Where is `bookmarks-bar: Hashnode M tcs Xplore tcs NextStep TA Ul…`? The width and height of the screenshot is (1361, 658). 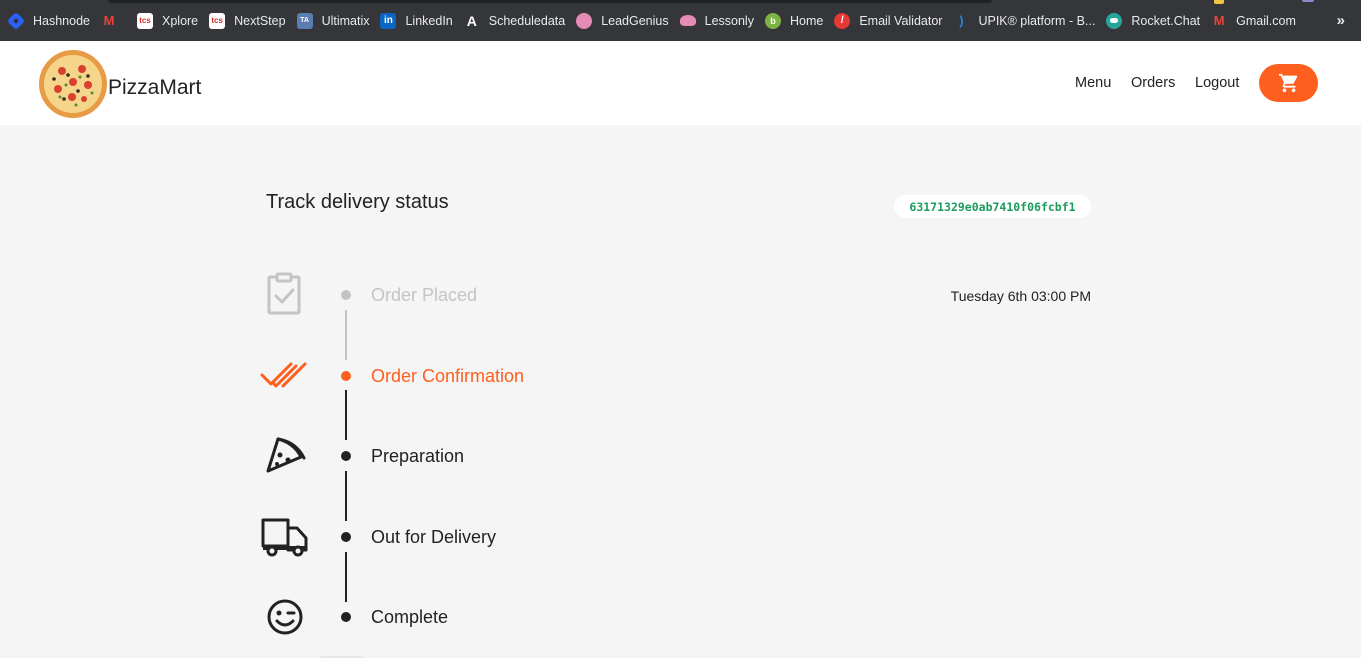
bookmarks-bar: Hashnode M tcs Xplore tcs NextStep TA Ul… is located at coordinates (680, 20).